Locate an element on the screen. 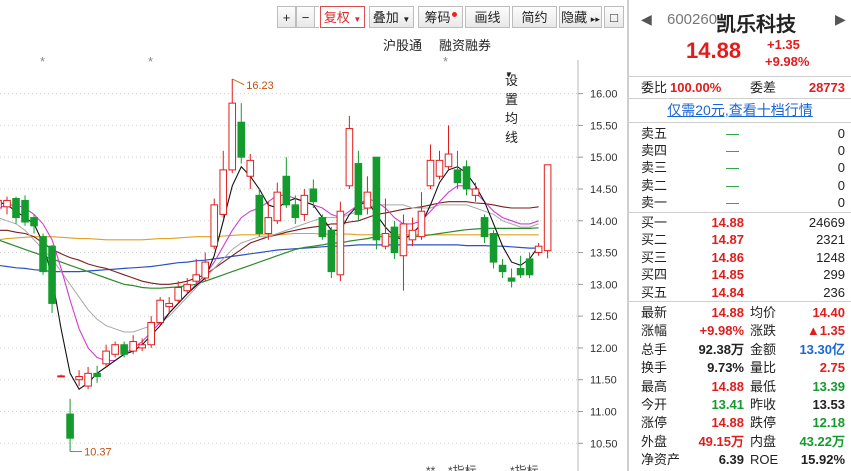  stat-row: 最新 14.88 均价 14.40 is located at coordinates (740, 313).